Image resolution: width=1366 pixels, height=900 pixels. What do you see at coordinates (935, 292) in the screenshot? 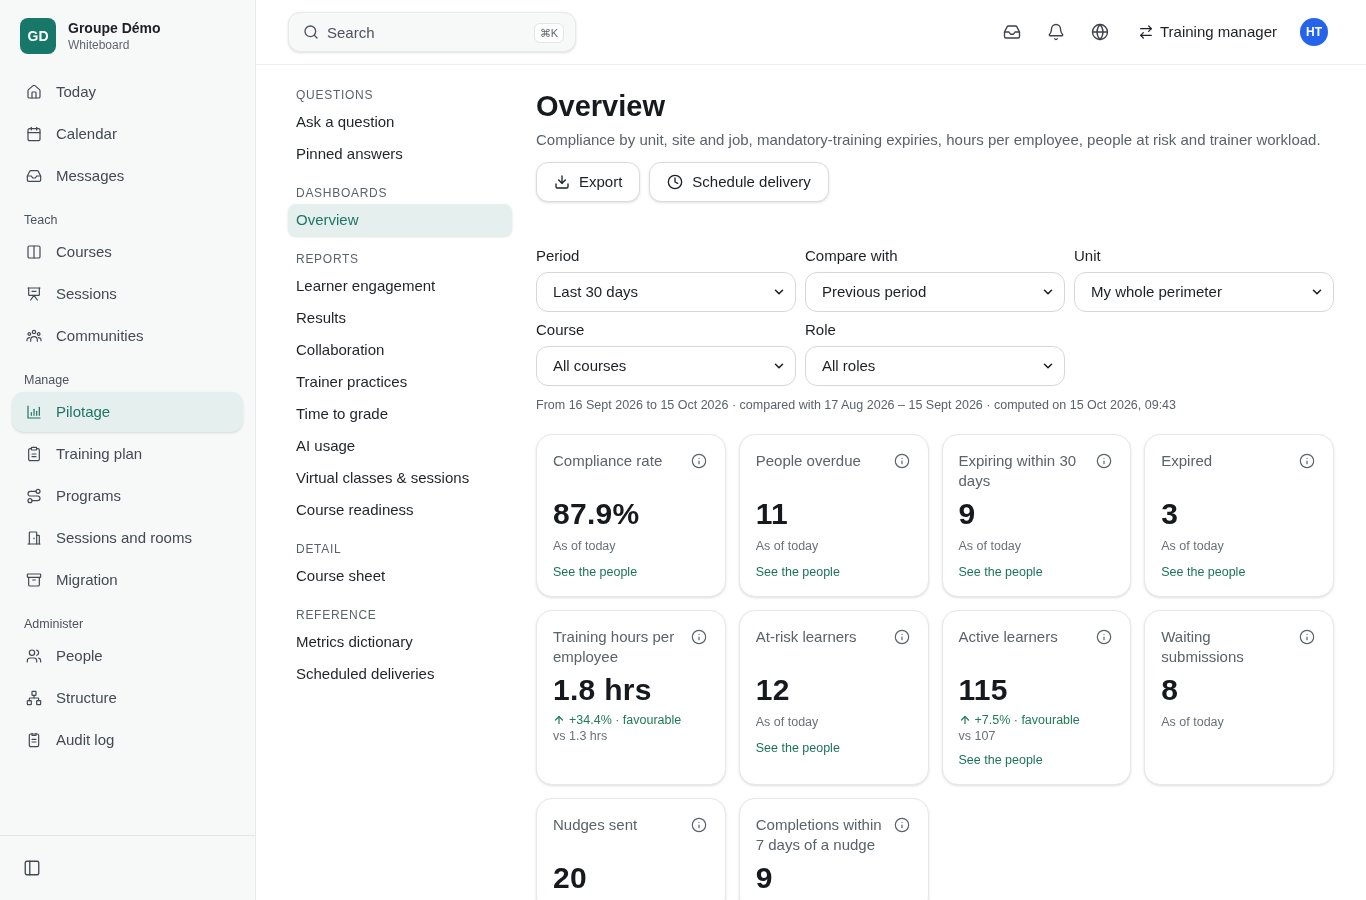
I see `select-field: Previous period` at bounding box center [935, 292].